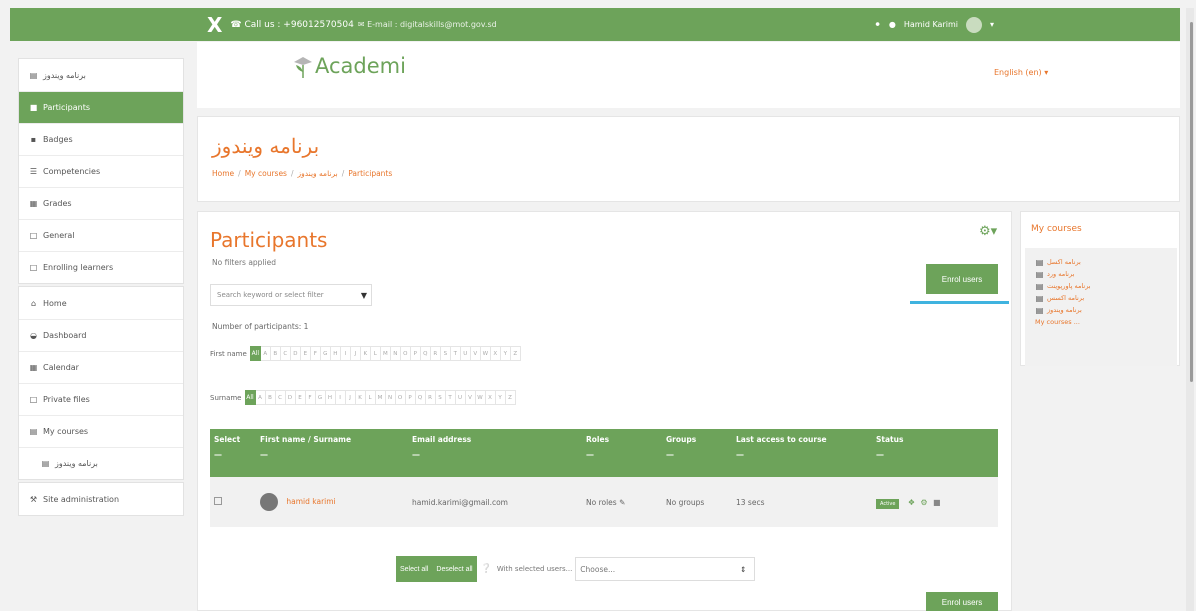  What do you see at coordinates (973, 24) in the screenshot?
I see `avatar` at bounding box center [973, 24].